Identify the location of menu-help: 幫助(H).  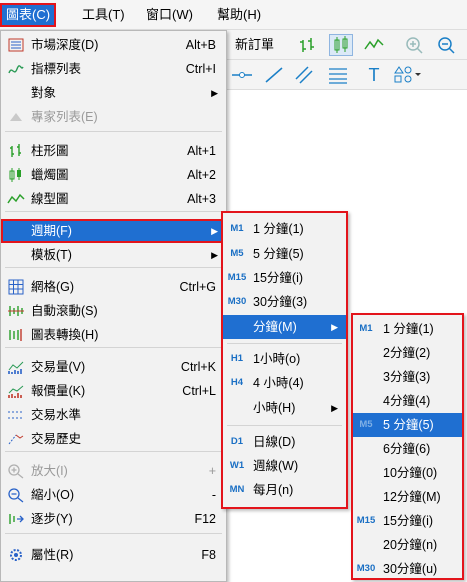
(239, 15).